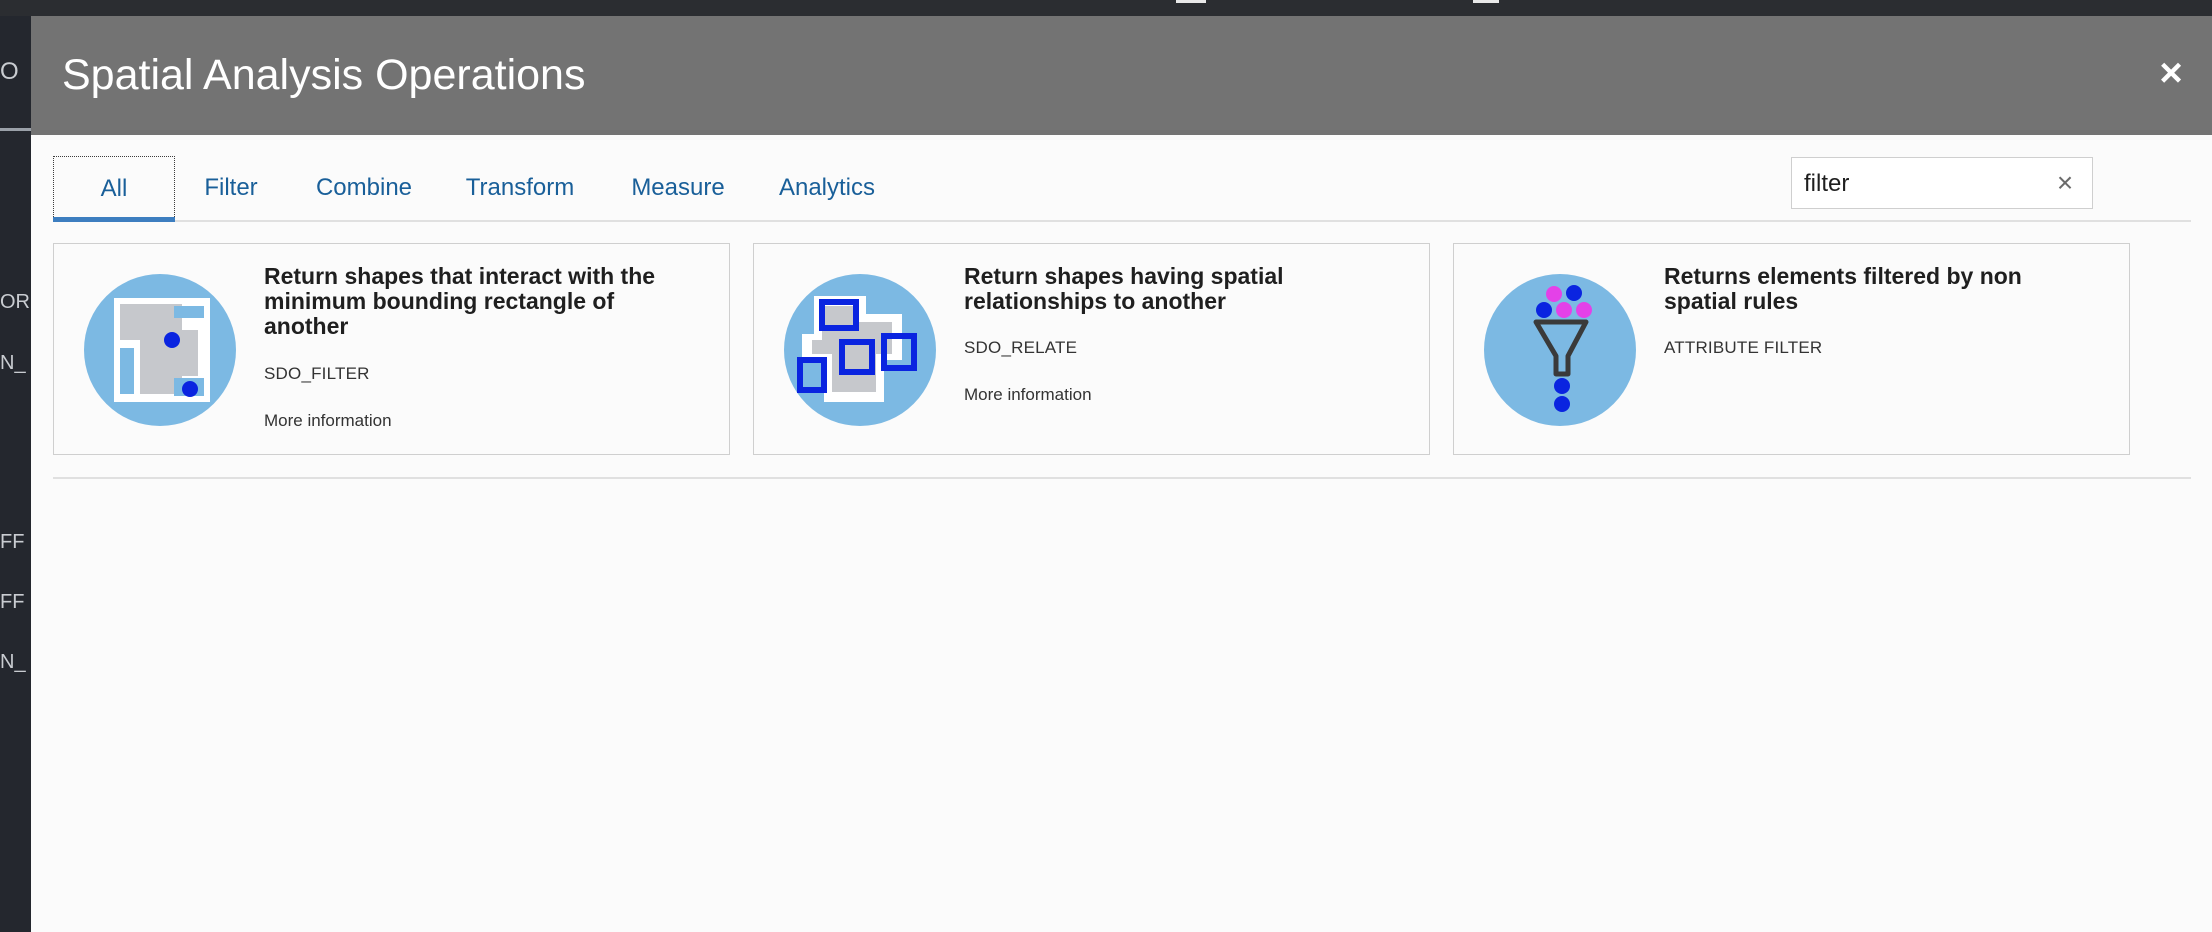  I want to click on tab-all: All, so click(114, 189).